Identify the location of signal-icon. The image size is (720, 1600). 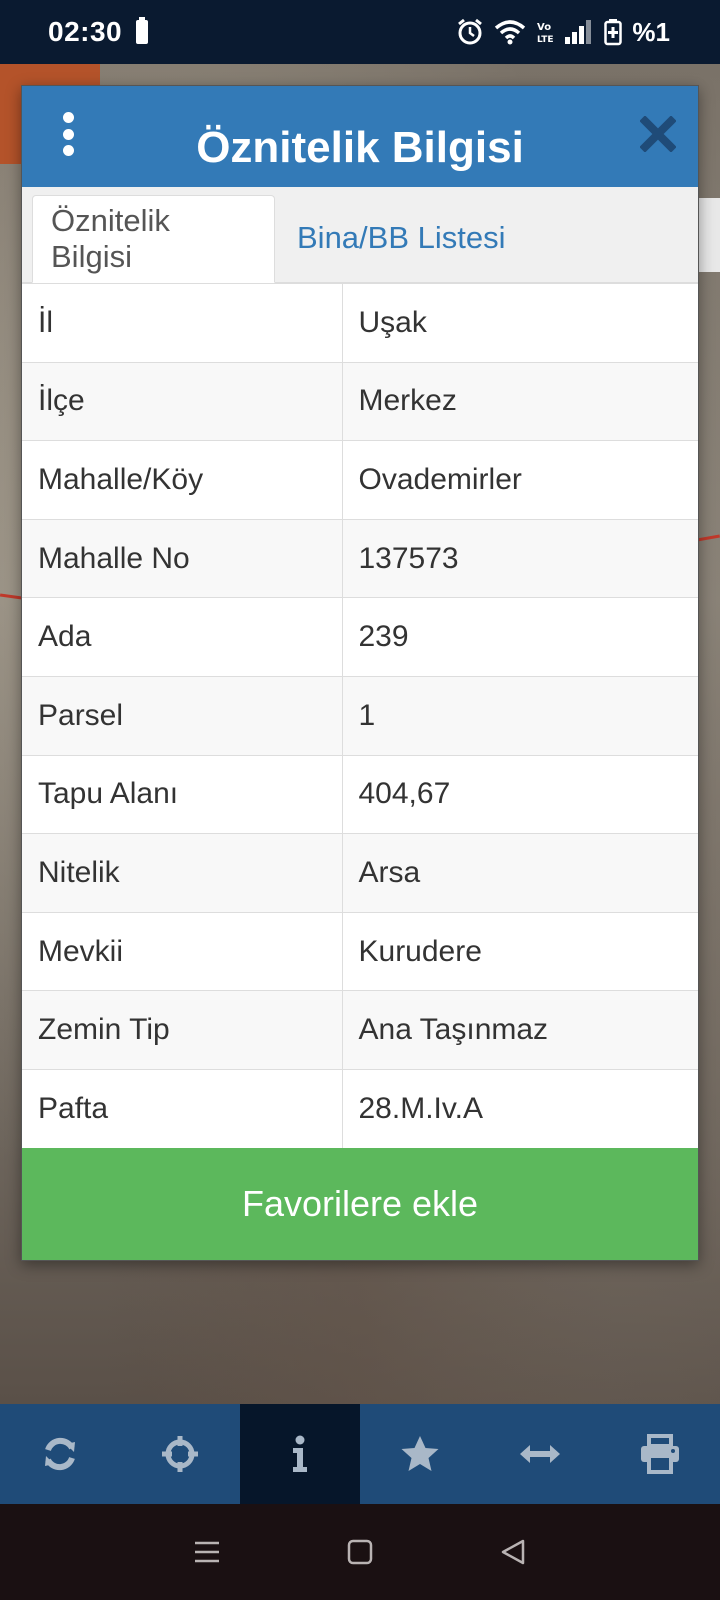
(578, 32).